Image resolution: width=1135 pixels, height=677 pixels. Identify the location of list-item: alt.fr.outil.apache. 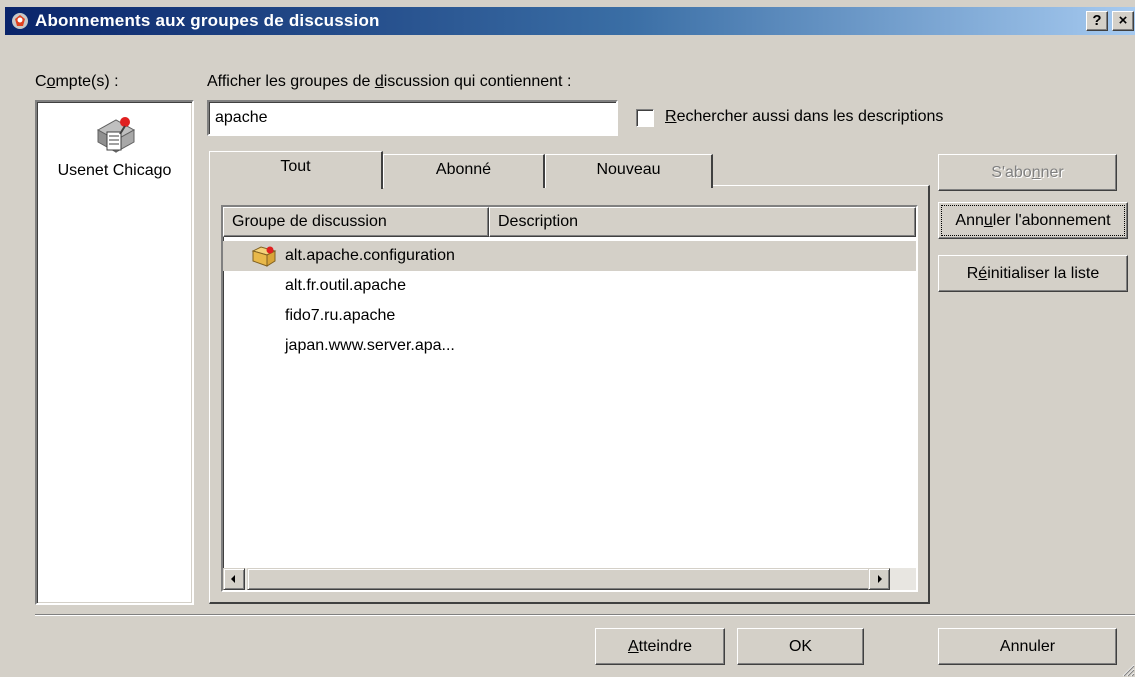
(569, 286).